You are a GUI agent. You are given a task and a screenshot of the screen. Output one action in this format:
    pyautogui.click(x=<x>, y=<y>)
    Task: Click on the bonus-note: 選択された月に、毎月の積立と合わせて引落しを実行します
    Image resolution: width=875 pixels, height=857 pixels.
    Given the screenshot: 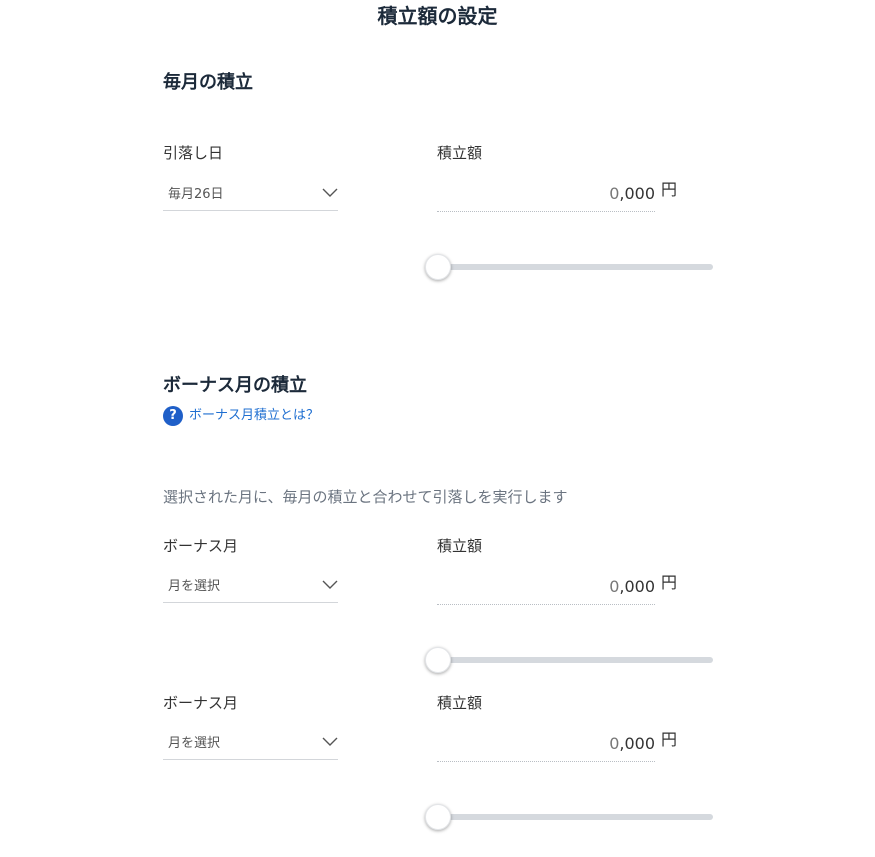 What is the action you would take?
    pyautogui.click(x=365, y=497)
    